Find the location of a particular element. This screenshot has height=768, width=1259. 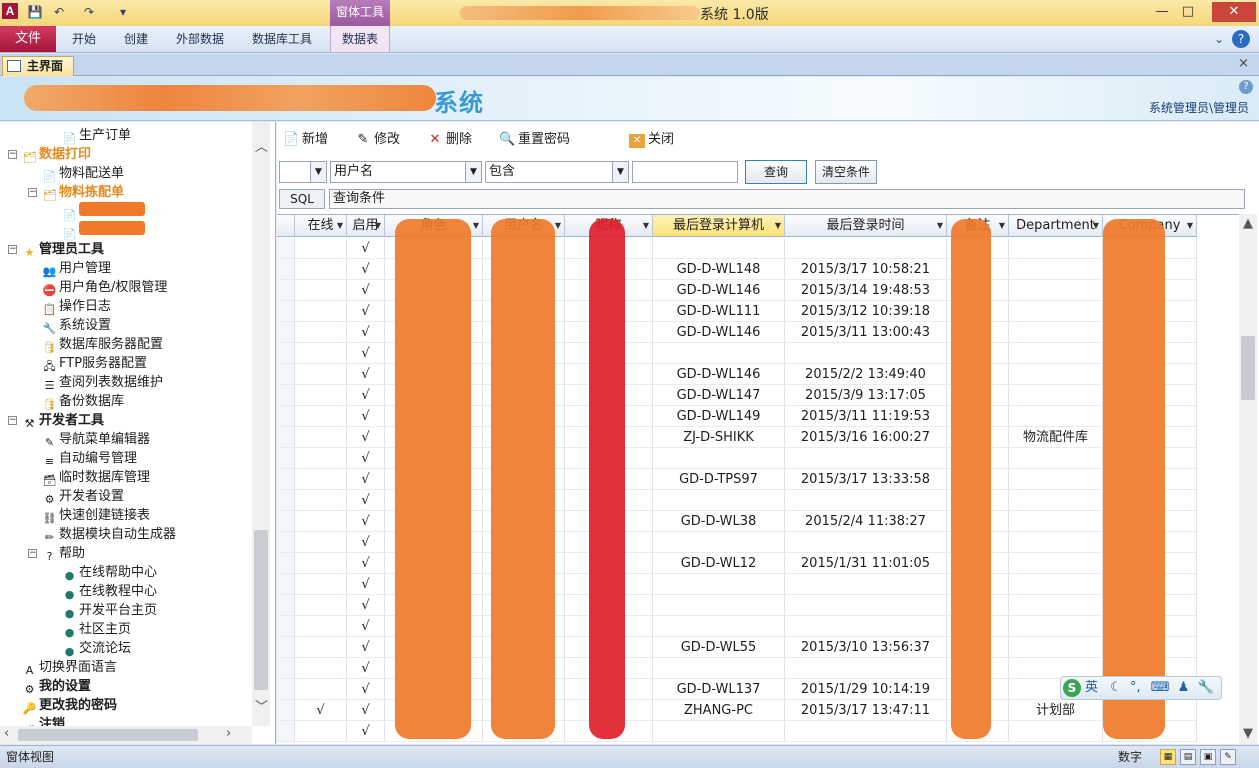

tab-datasheet: 数据表 is located at coordinates (360, 39).